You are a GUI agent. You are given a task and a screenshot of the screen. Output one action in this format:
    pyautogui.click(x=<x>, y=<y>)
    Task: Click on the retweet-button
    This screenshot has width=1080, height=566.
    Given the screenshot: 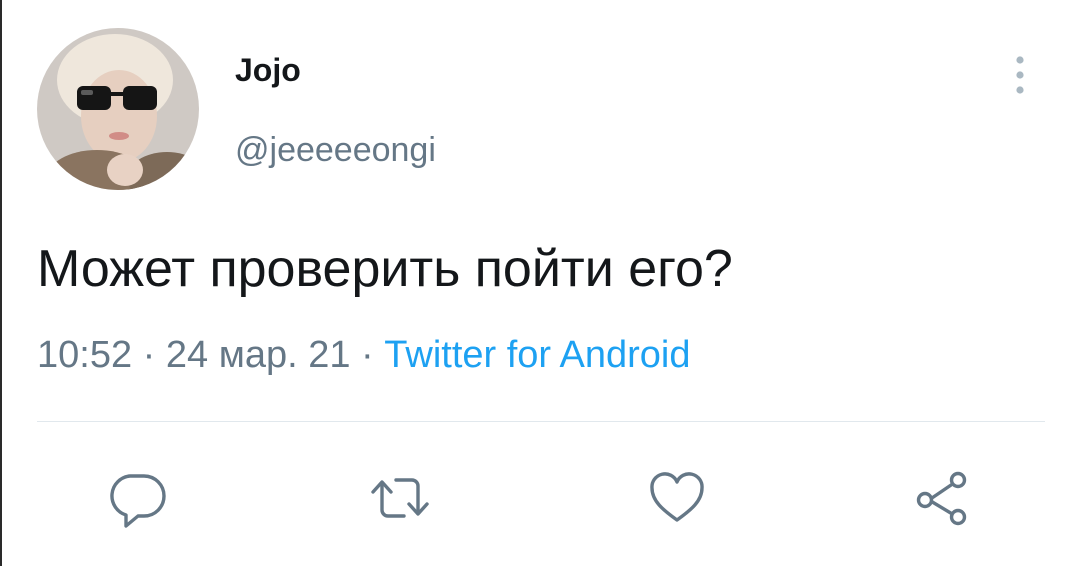 What is the action you would take?
    pyautogui.click(x=400, y=498)
    